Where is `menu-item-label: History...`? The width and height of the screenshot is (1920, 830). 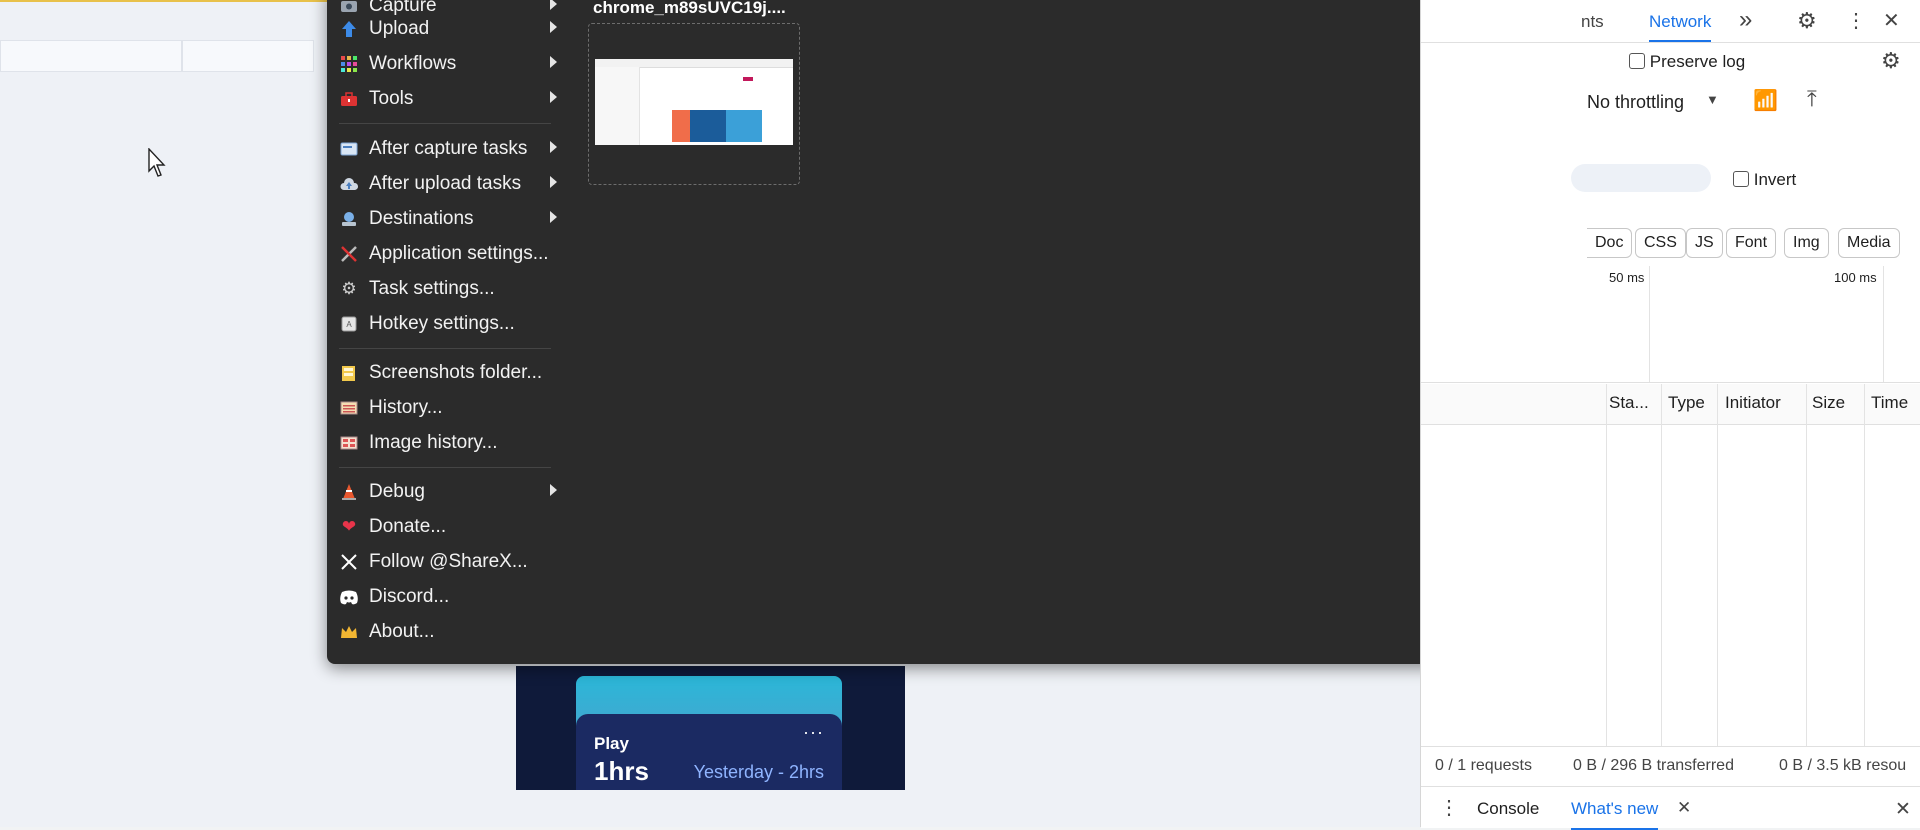
menu-item-label: History... is located at coordinates (406, 407).